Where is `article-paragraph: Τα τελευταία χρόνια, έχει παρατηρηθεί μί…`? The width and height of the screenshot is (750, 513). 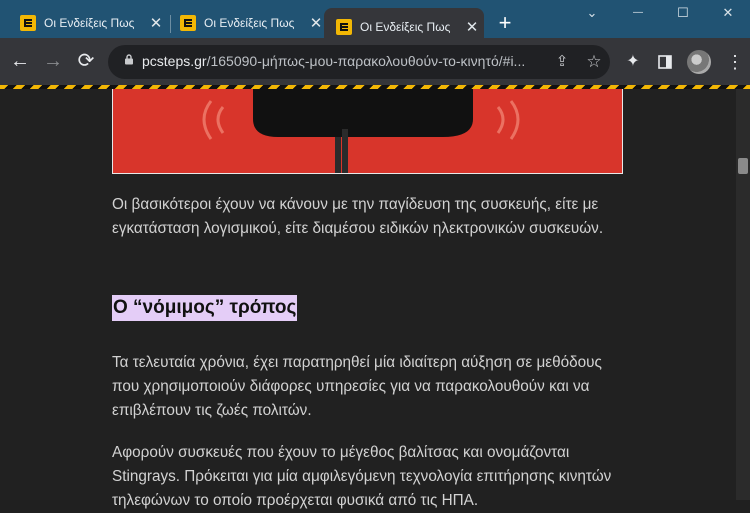 article-paragraph: Τα τελευταία χρόνια, έχει παρατηρηθεί μί… is located at coordinates (357, 386).